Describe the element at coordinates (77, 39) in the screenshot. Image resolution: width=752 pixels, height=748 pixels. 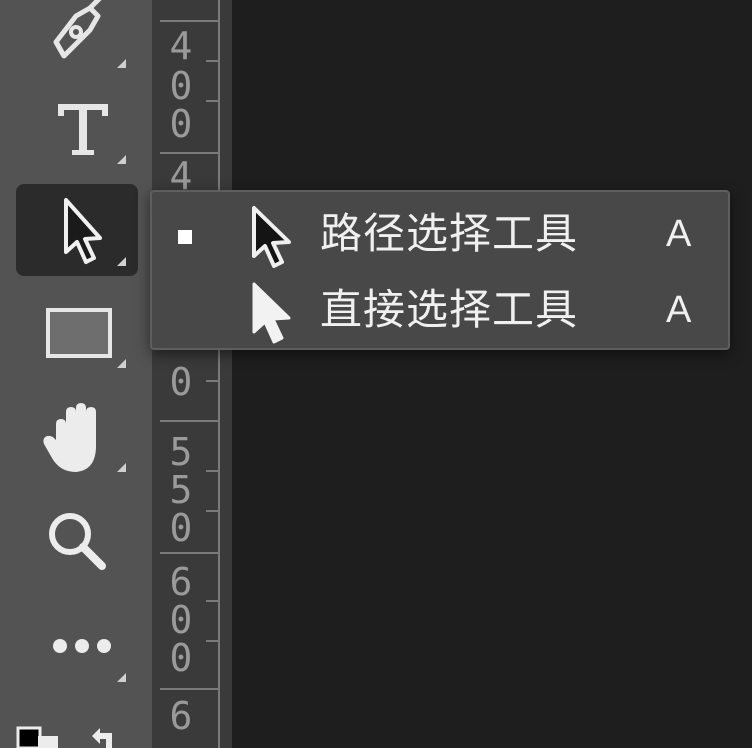
I see `pen-tool-button` at that location.